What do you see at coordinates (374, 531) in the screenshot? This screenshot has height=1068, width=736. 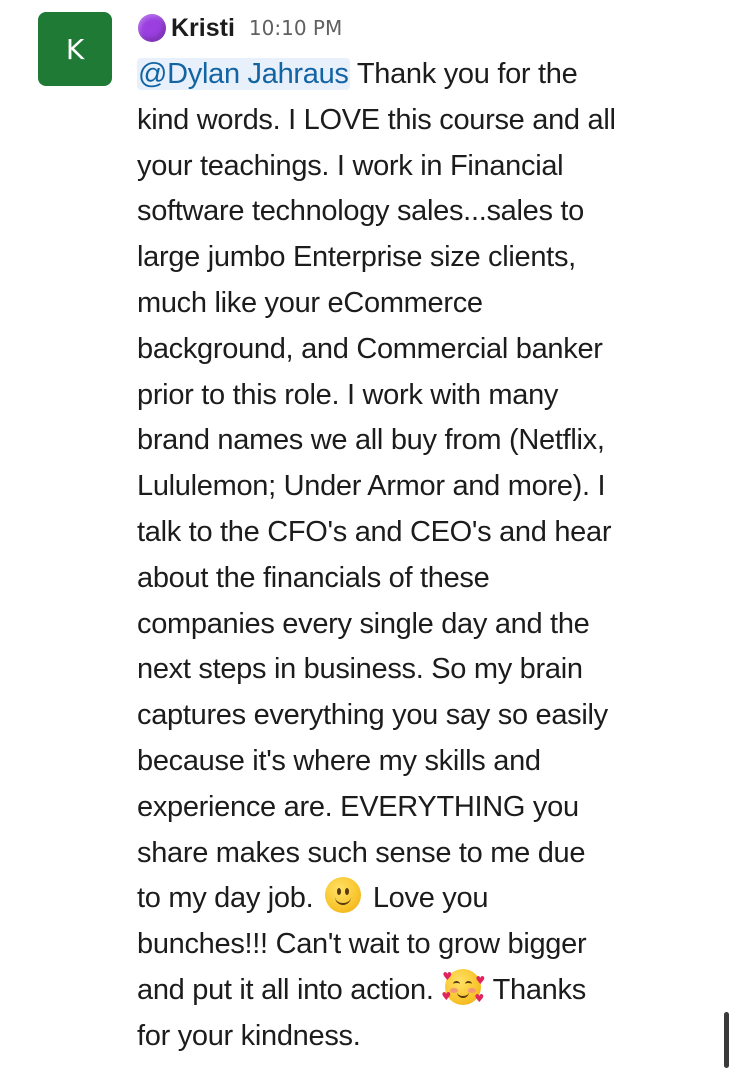 I see `message-line: talk to the CFO's and CEO's and hear` at bounding box center [374, 531].